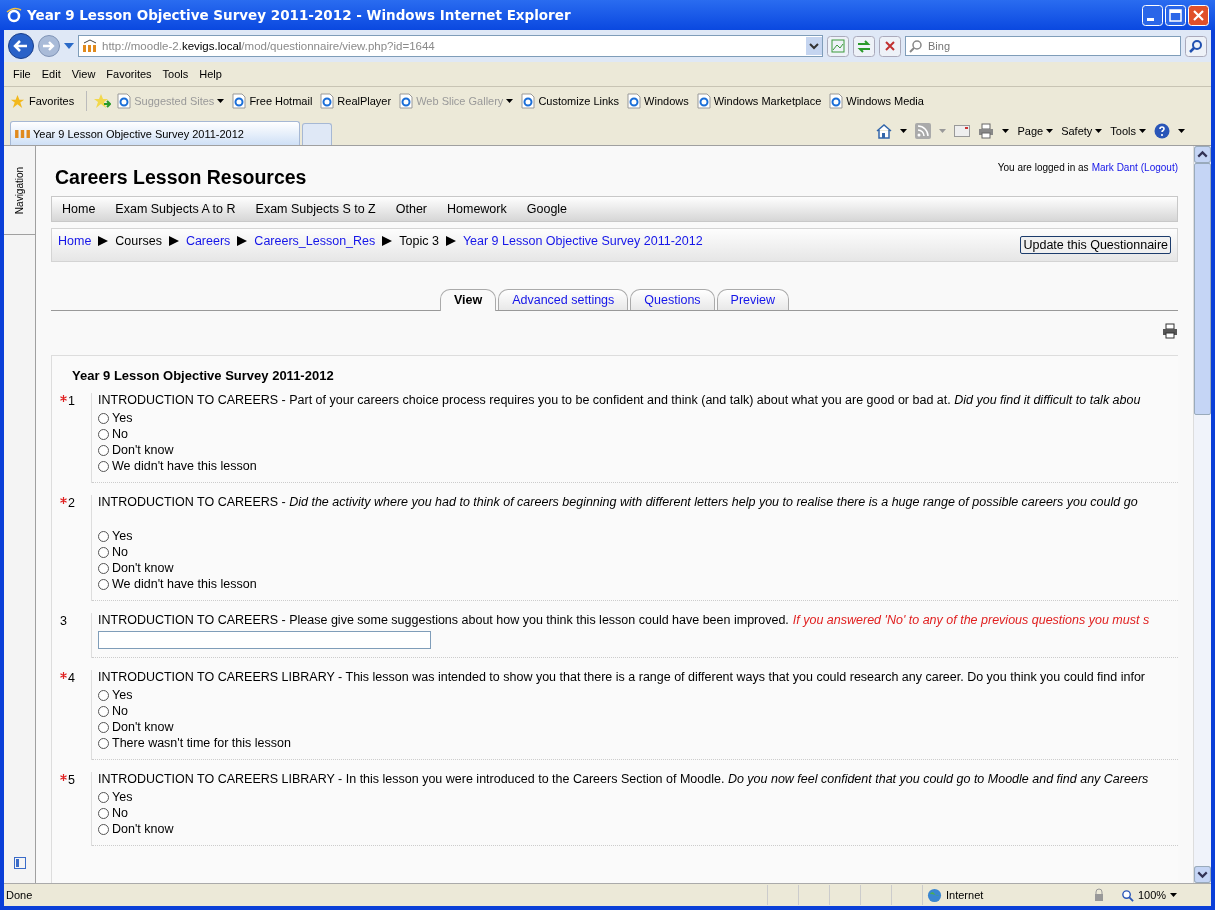 This screenshot has width=1215, height=910. I want to click on breadcrumb-link: Careers, so click(208, 241).